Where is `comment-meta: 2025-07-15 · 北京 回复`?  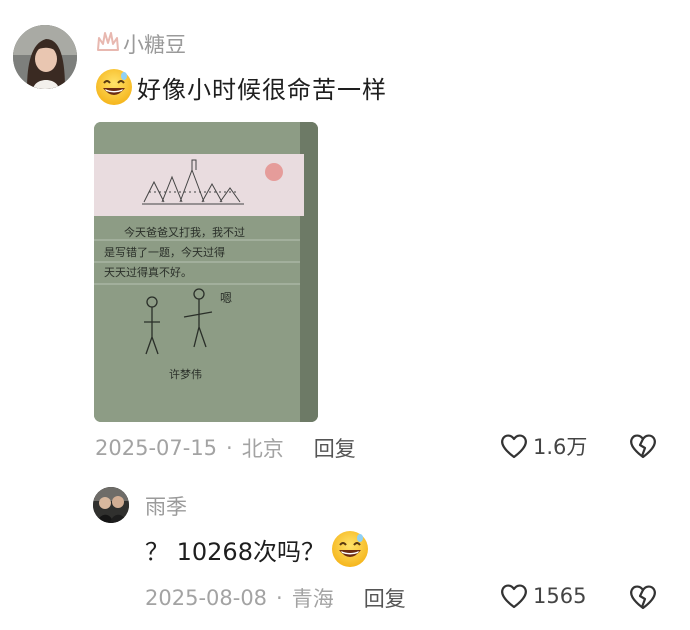
comment-meta: 2025-07-15 · 北京 回复 is located at coordinates (225, 448).